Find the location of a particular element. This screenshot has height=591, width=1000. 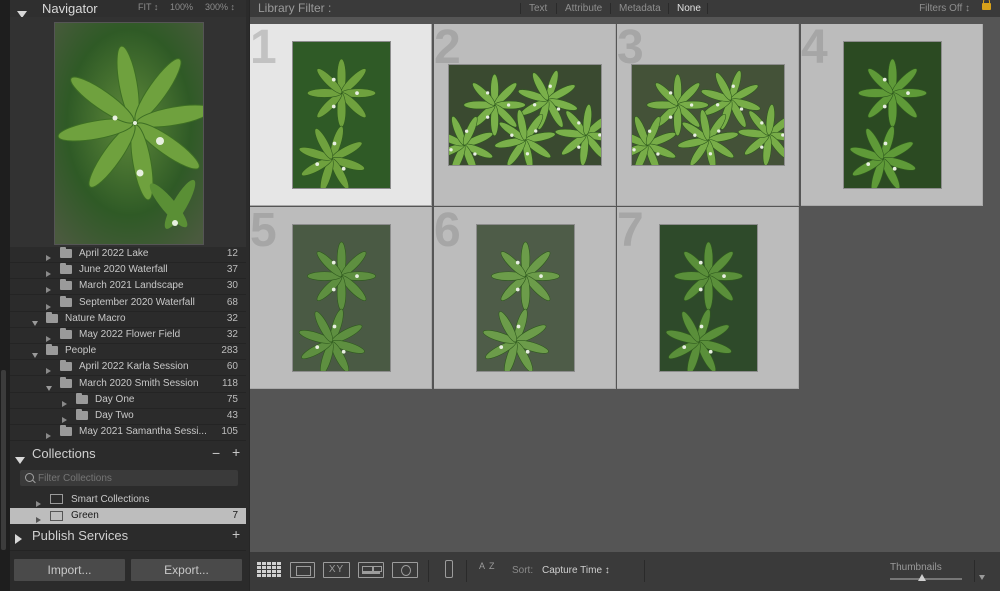

publish-services-header: Publish Services + is located at coordinates (128, 536).